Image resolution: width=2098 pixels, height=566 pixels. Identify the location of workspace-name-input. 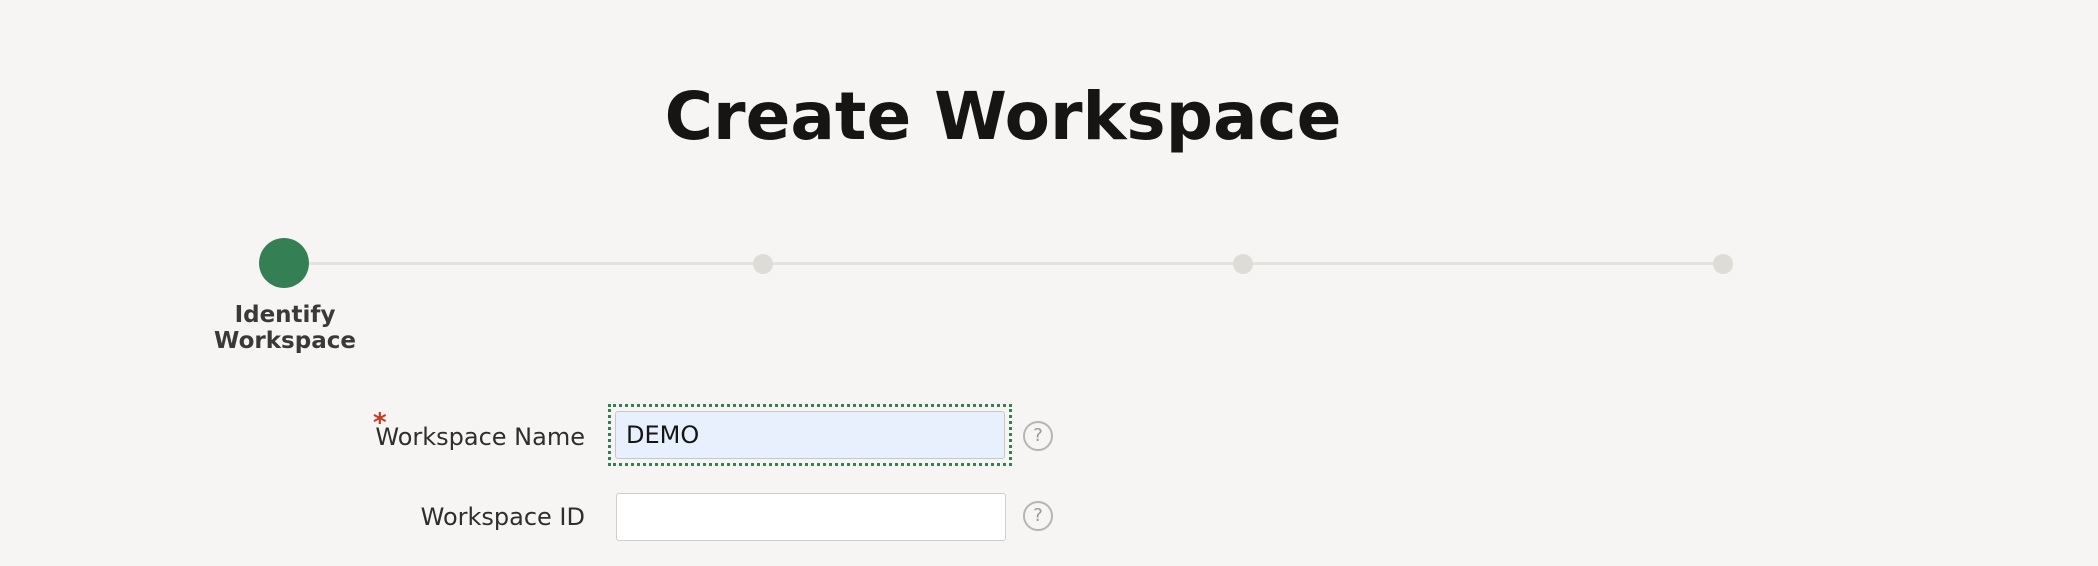
(810, 435).